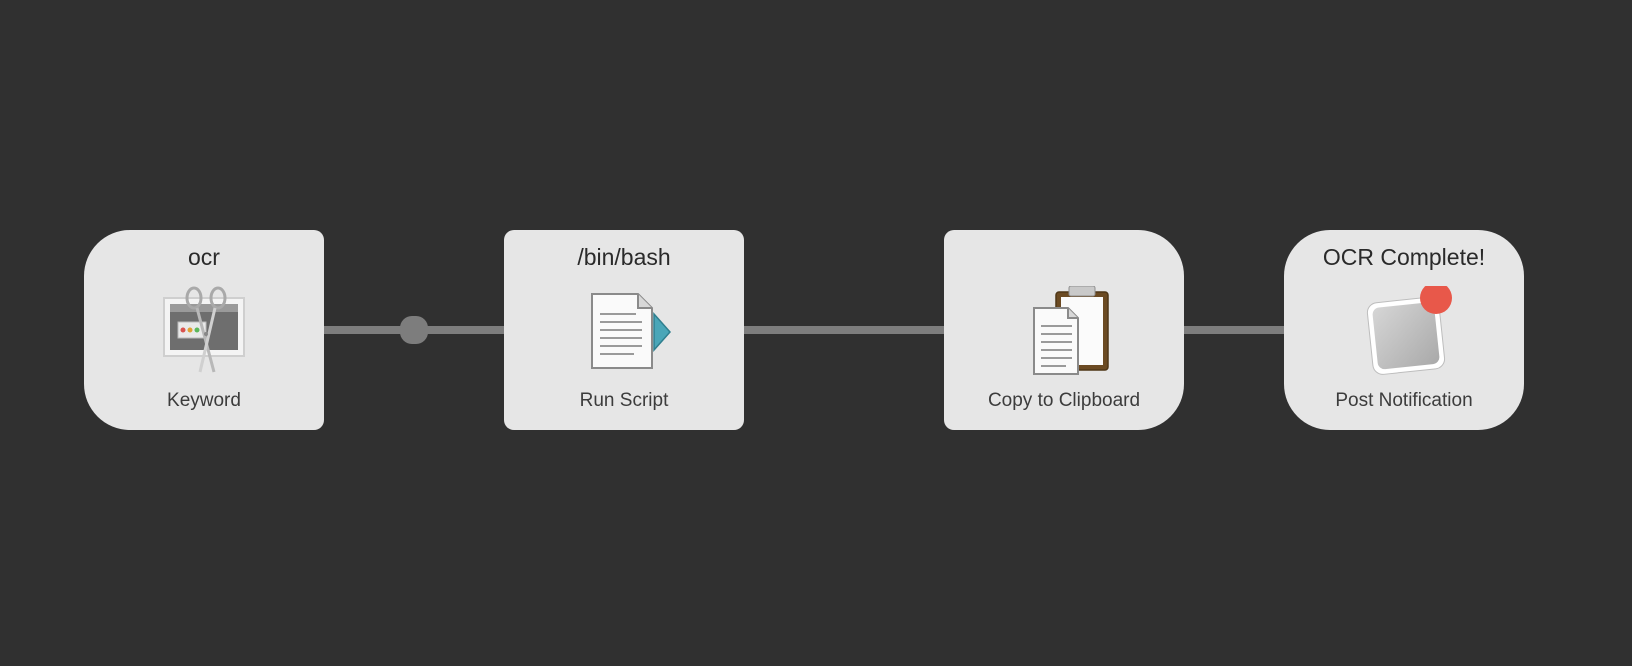  Describe the element at coordinates (1404, 257) in the screenshot. I see `notification-node-title: OCR Complete!` at that location.